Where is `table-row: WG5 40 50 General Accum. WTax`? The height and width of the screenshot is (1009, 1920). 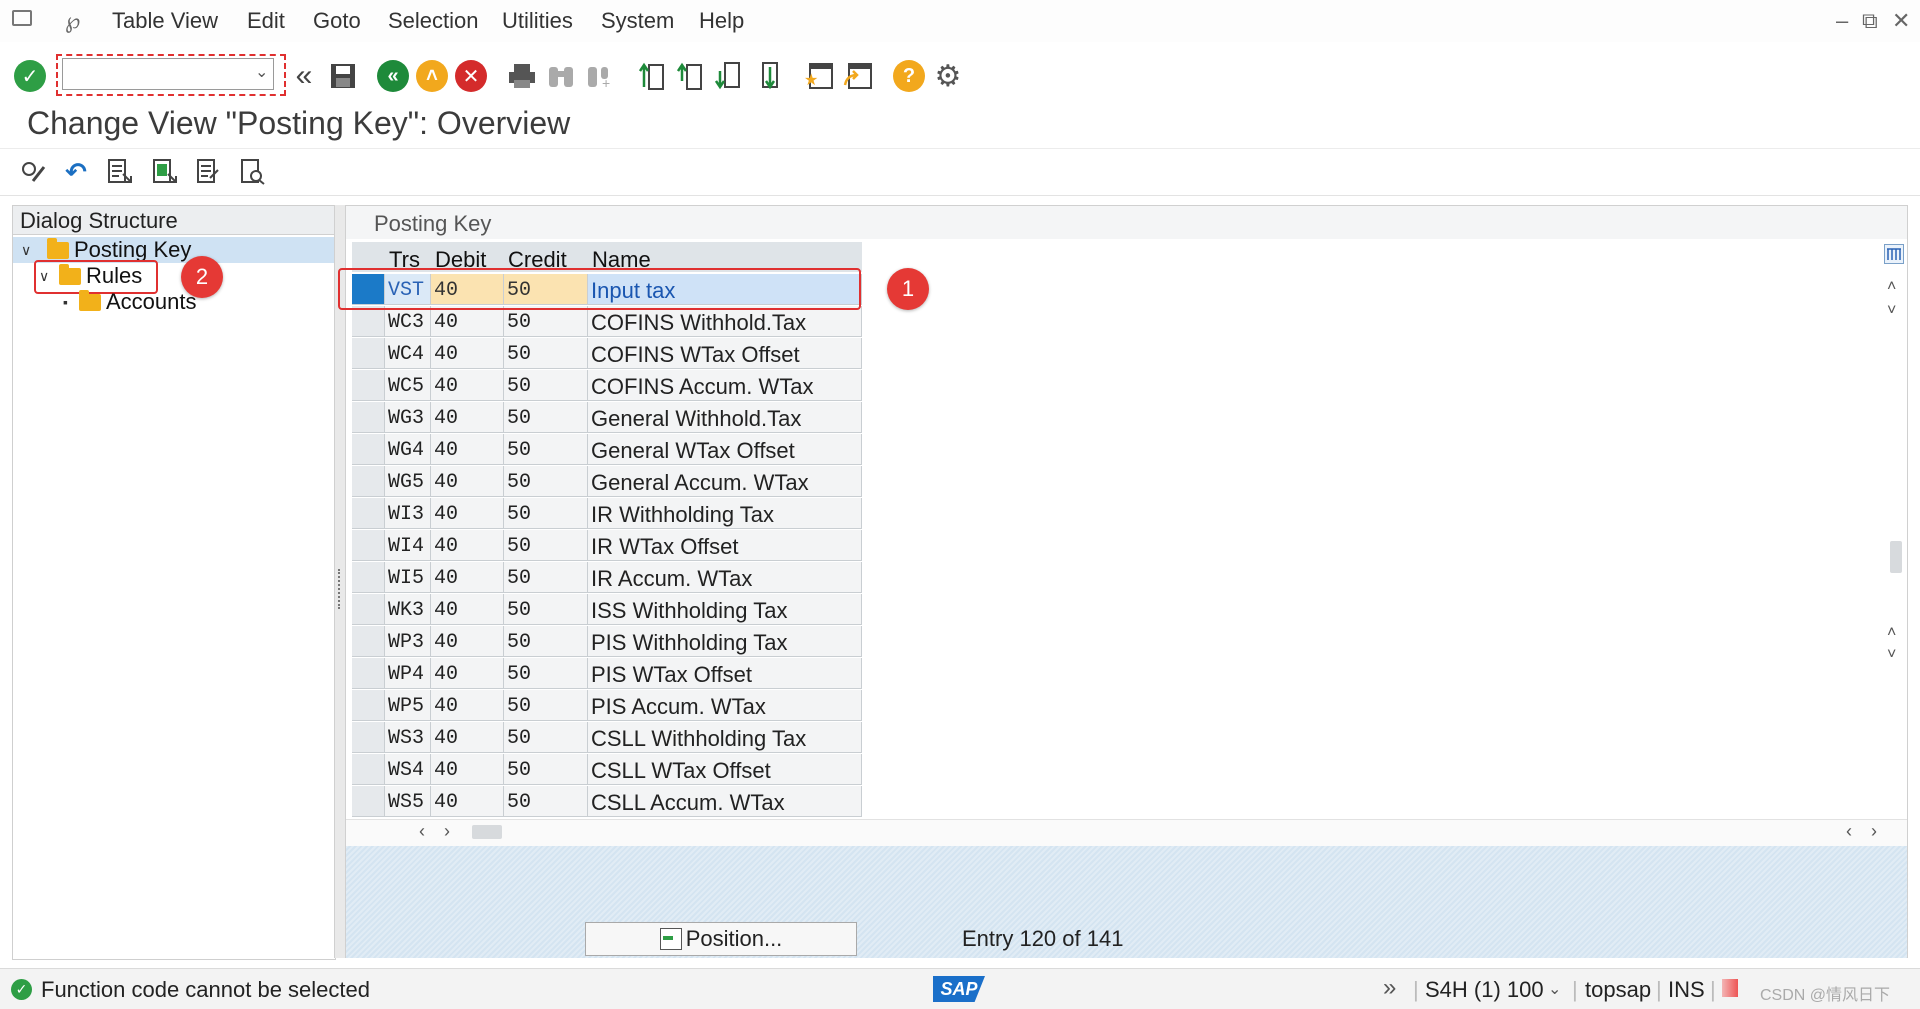
table-row: WG5 40 50 General Accum. WTax is located at coordinates (607, 482).